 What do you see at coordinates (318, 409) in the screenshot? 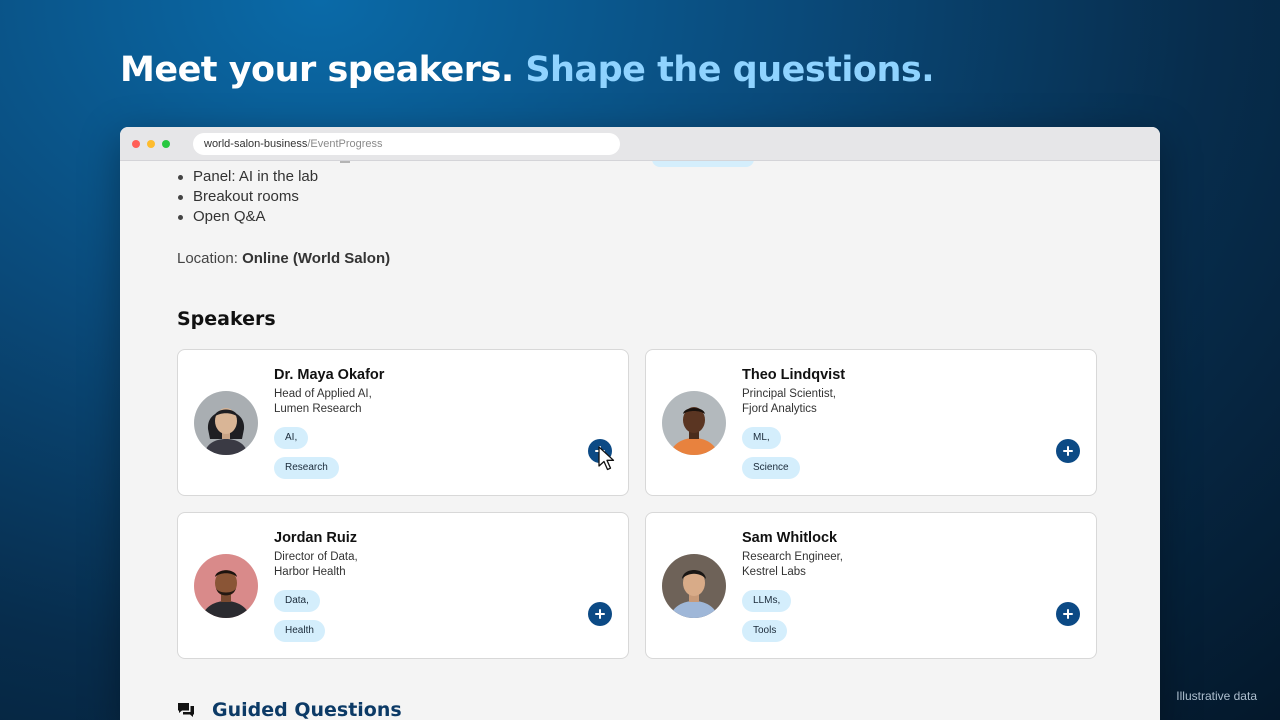
I see `speaker-org: Lumen Research` at bounding box center [318, 409].